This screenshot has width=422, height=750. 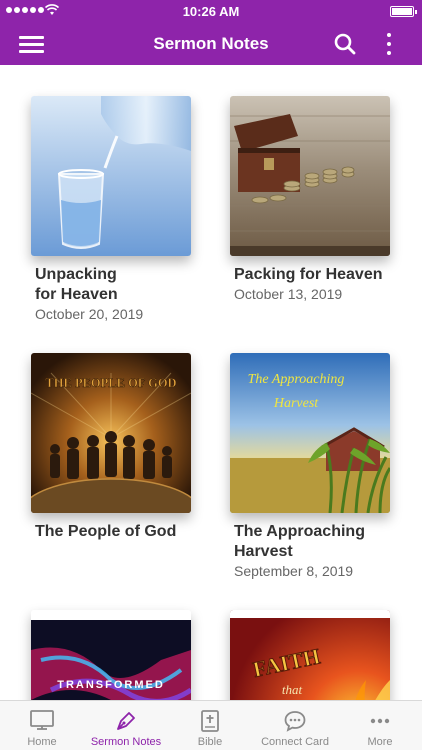 I want to click on sermon-card: TRANSFORMED, so click(x=121, y=655).